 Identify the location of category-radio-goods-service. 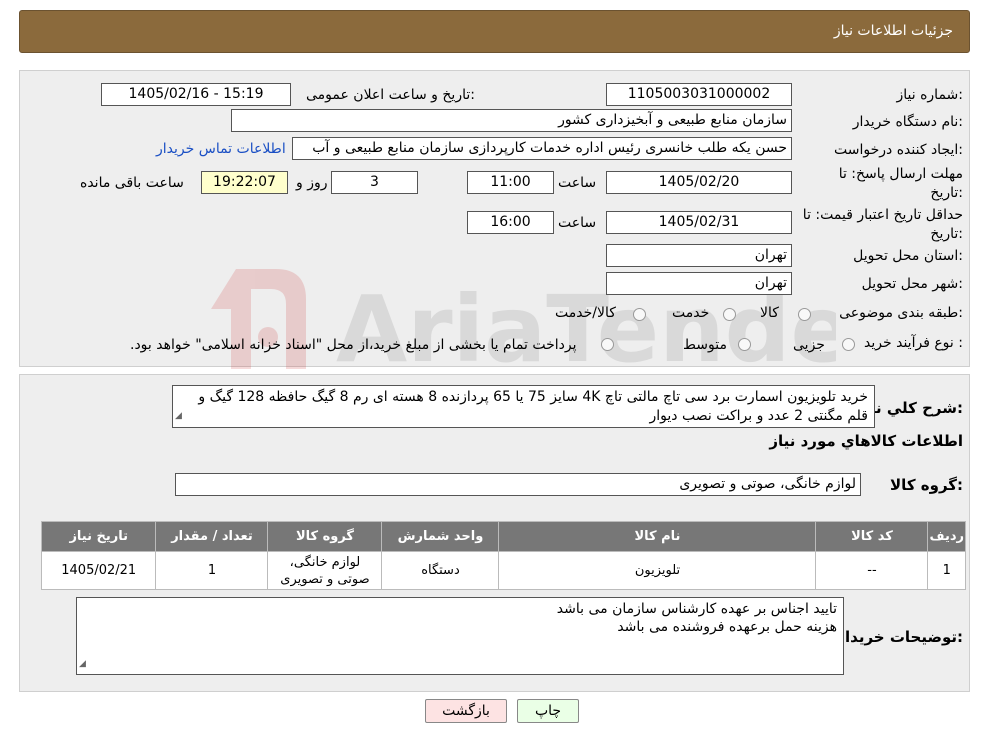
(639, 314).